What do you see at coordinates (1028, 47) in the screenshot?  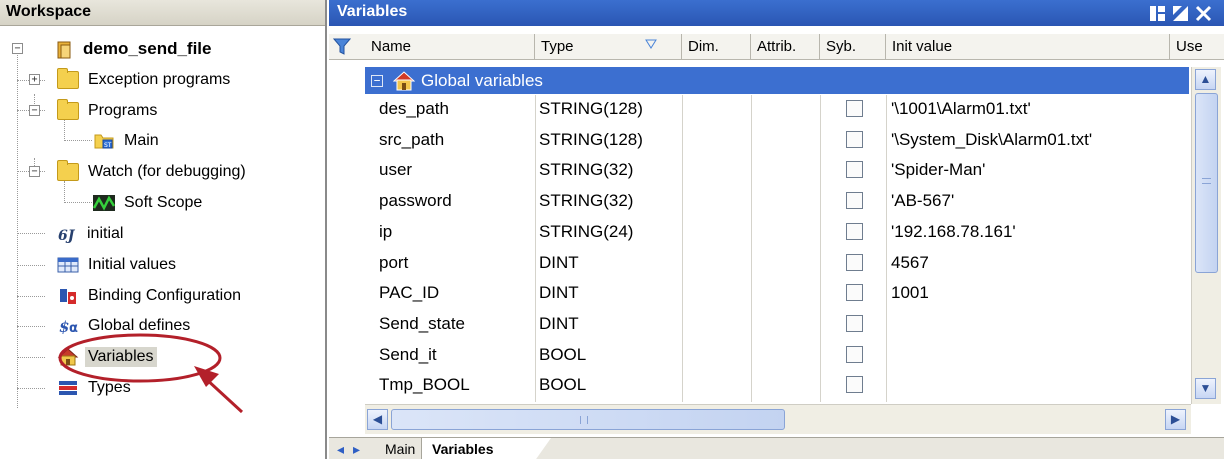 I see `column-init-value: Init value` at bounding box center [1028, 47].